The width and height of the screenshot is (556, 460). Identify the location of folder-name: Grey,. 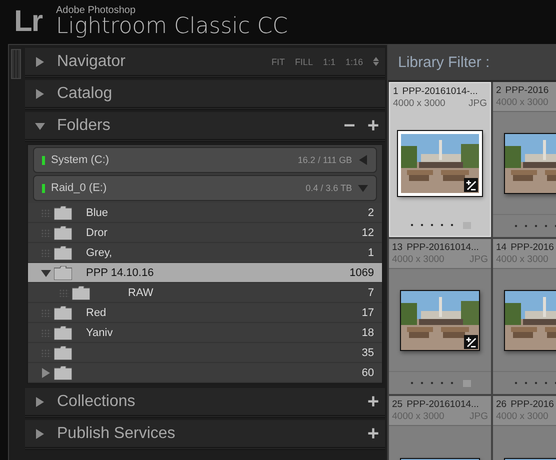
(99, 252).